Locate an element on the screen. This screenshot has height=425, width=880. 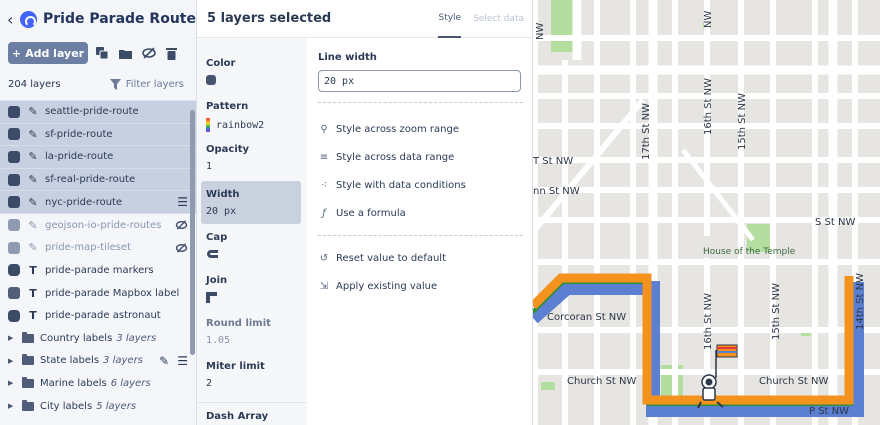
landmark-label: House of the Temple is located at coordinates (749, 252).